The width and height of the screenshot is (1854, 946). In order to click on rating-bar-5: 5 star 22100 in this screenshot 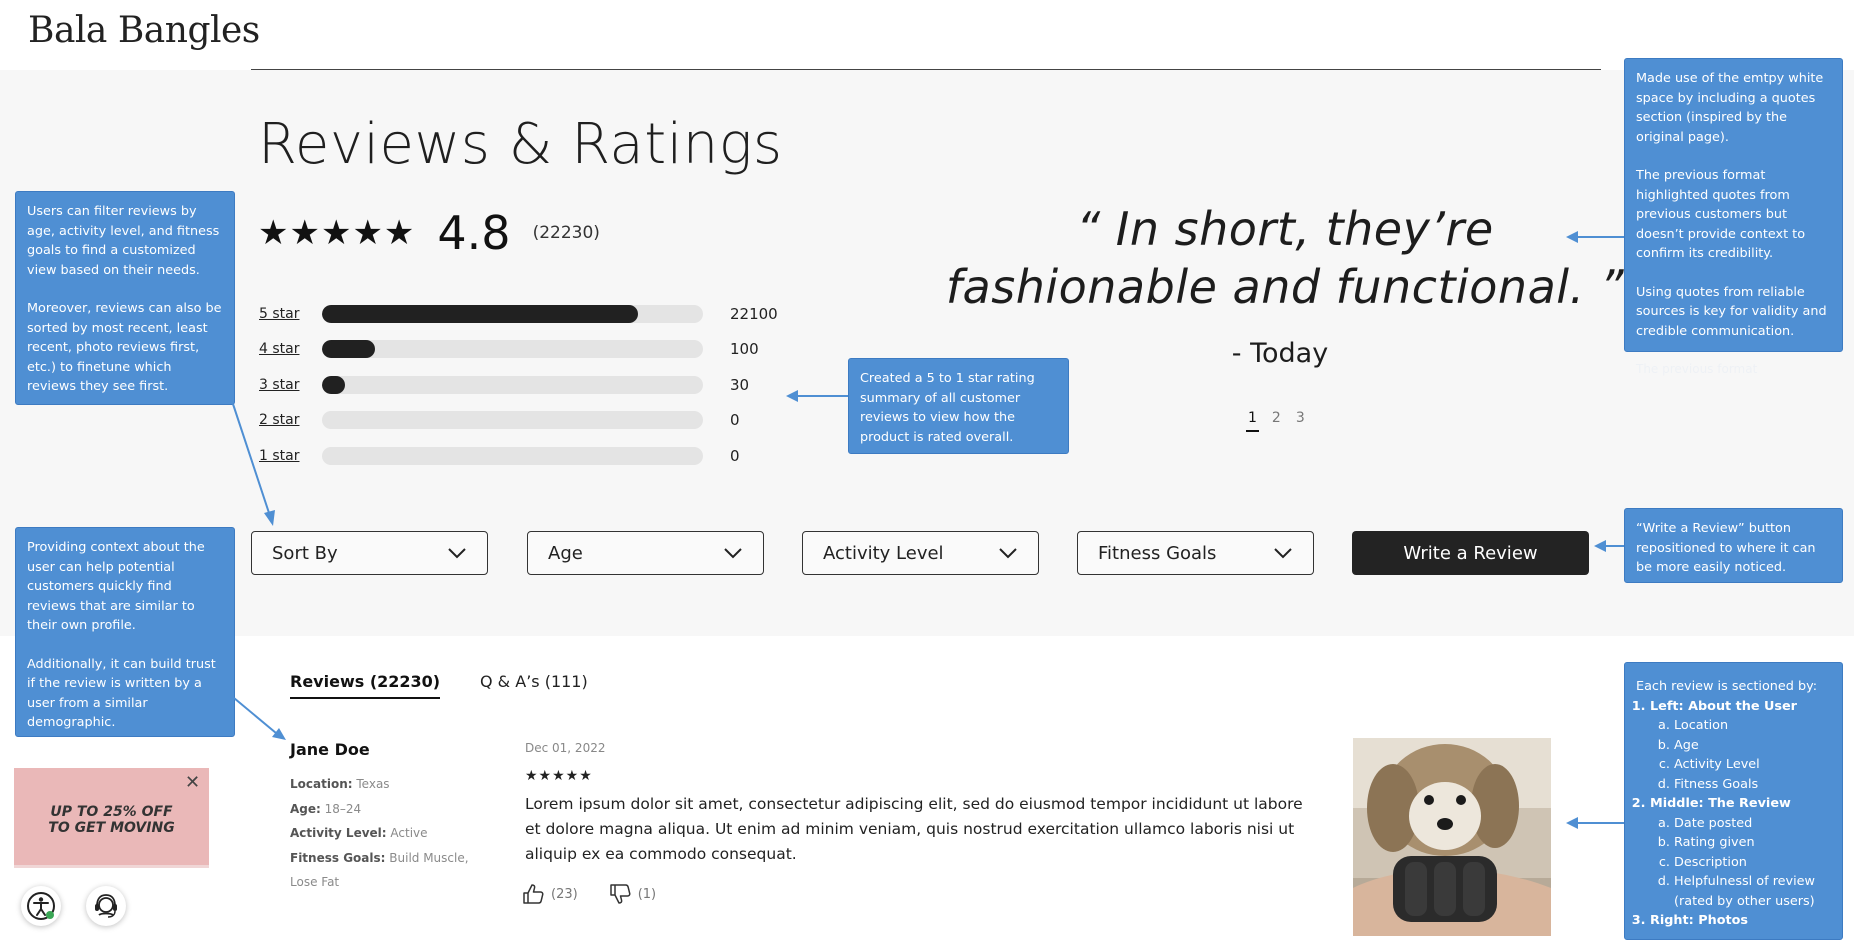, I will do `click(529, 314)`.